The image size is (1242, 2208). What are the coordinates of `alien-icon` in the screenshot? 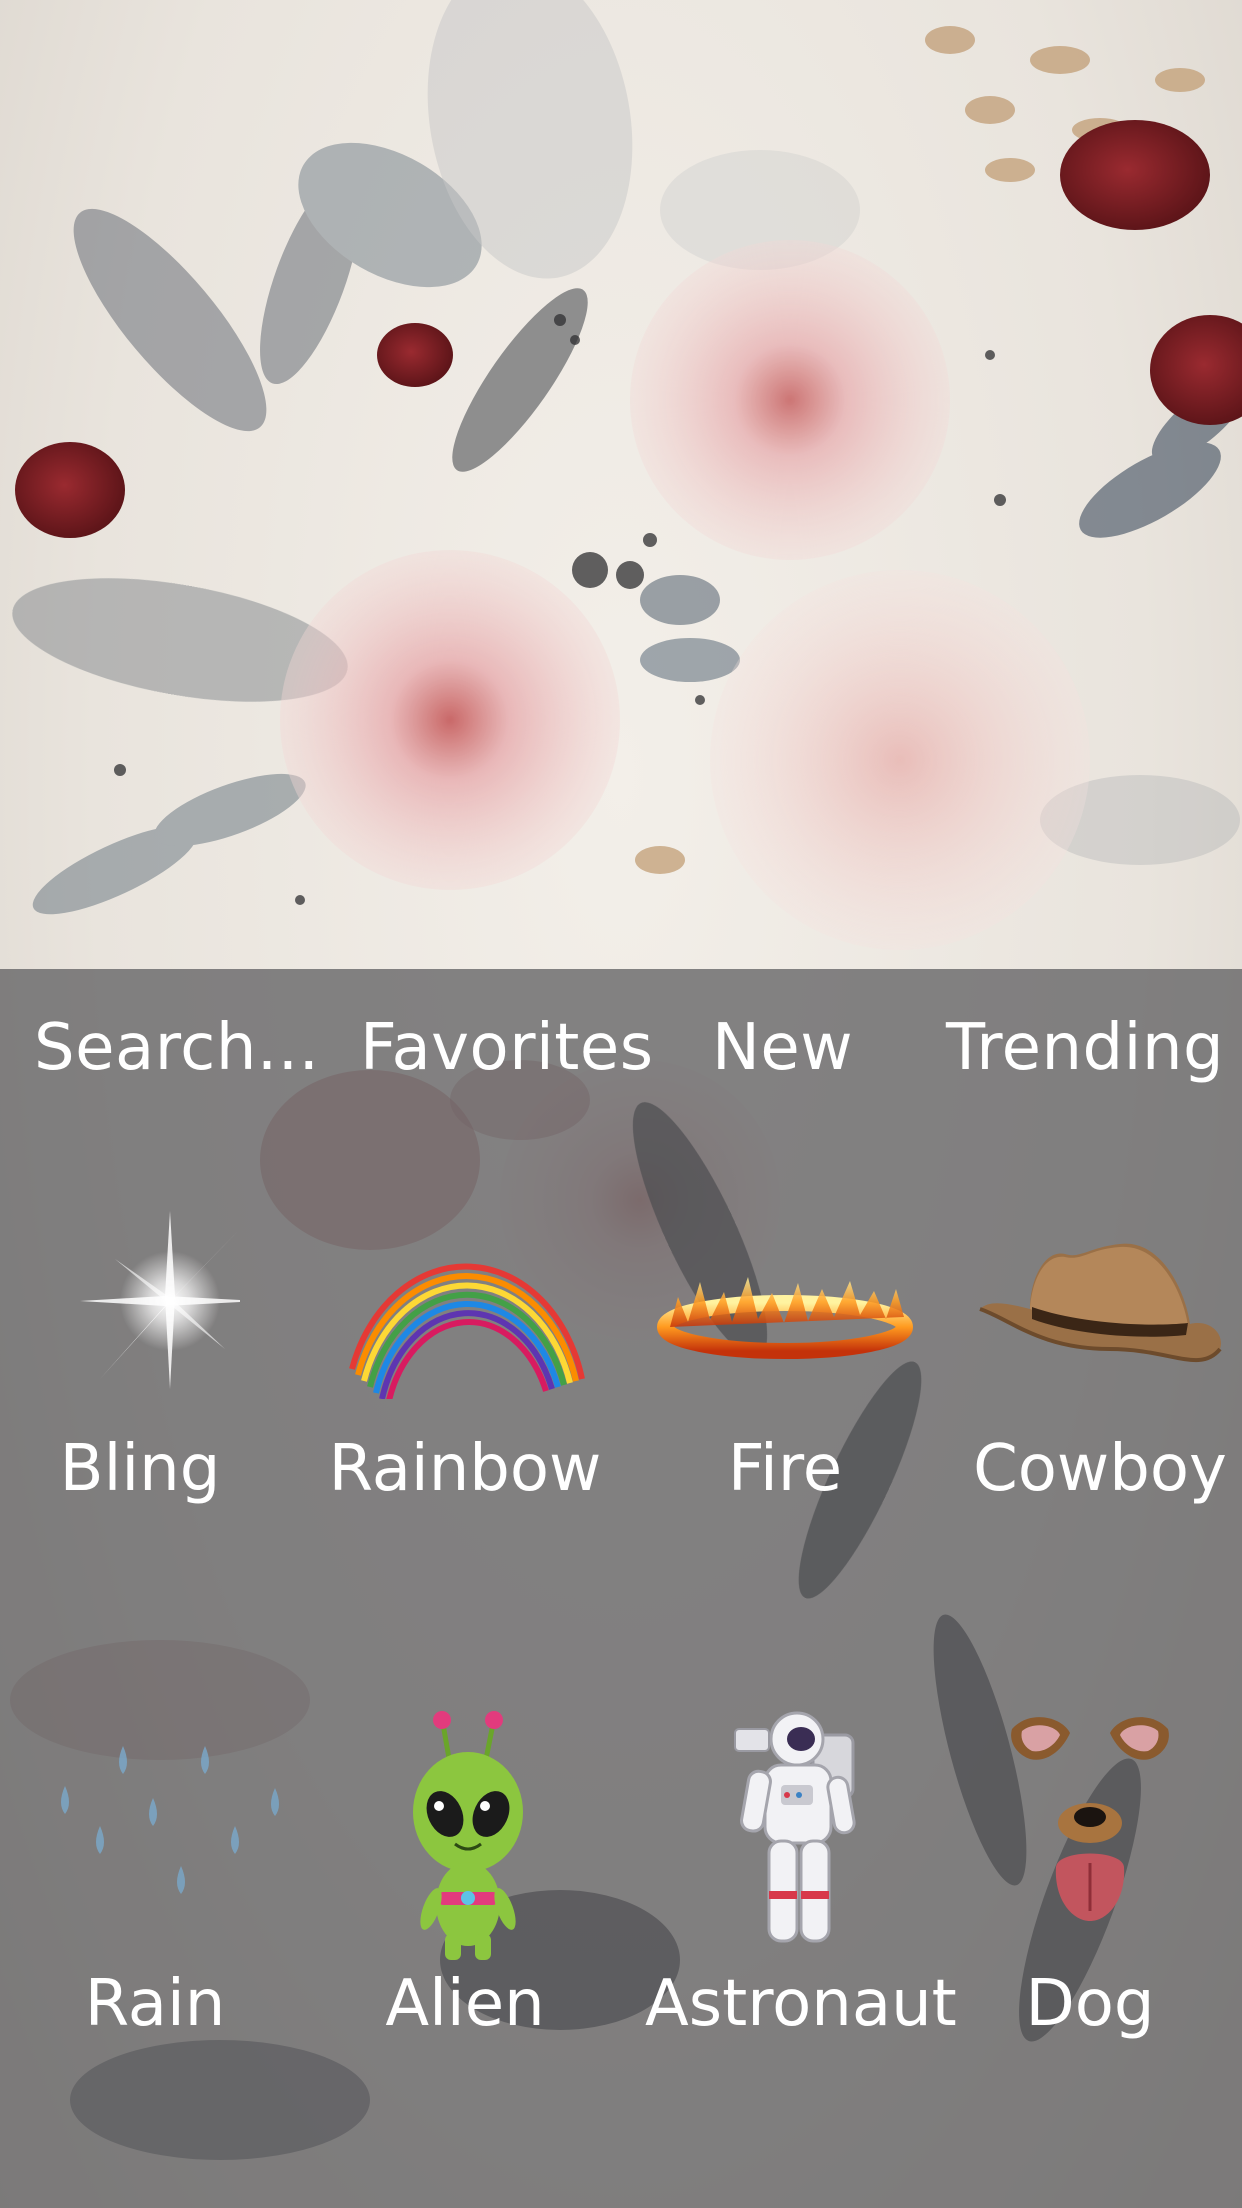 It's located at (465, 1829).